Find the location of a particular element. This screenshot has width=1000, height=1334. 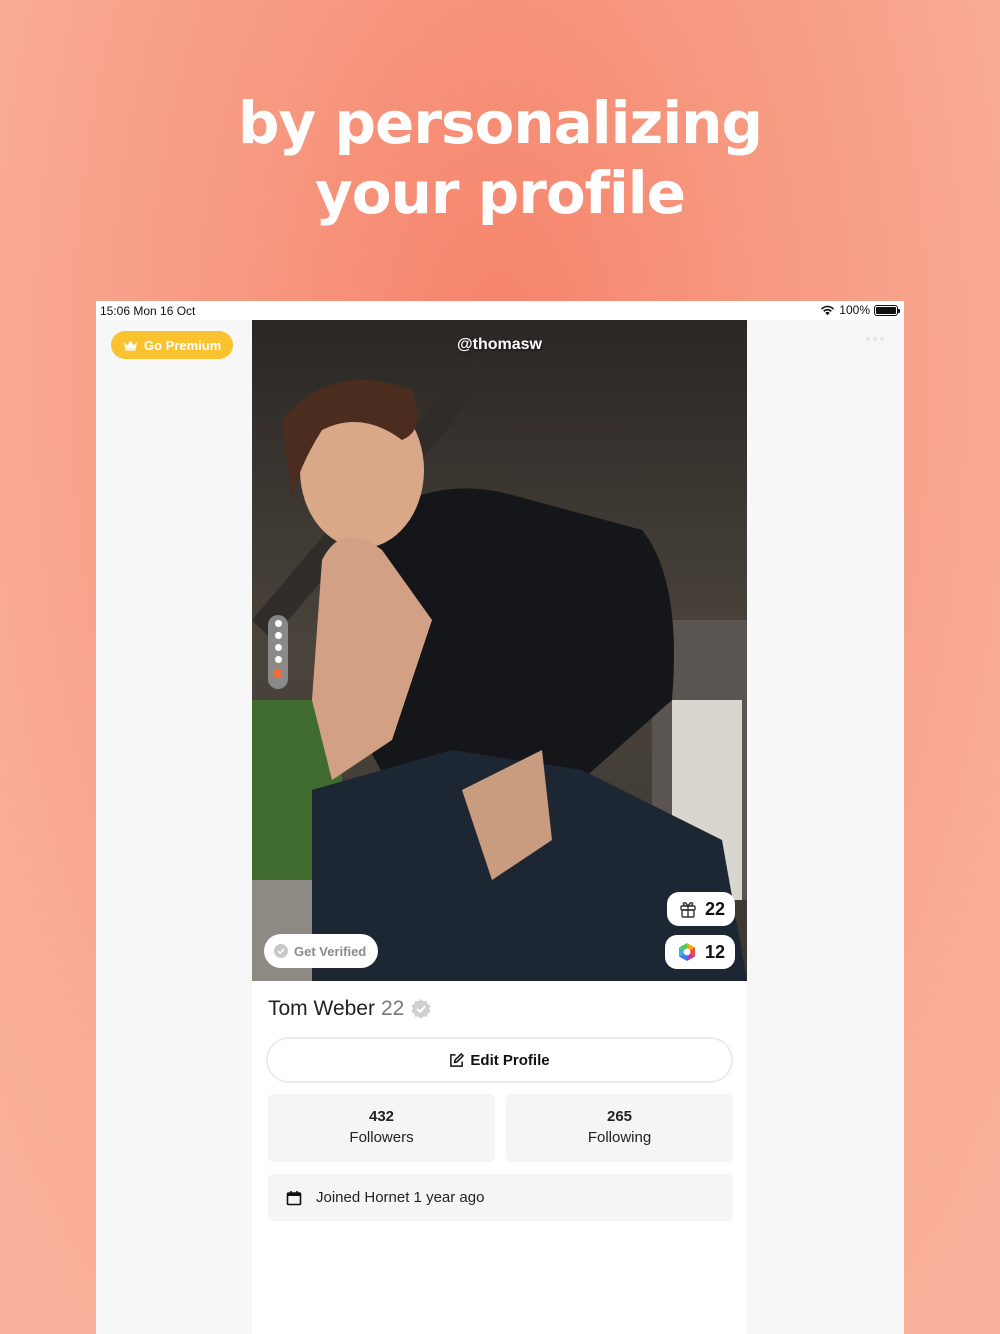

get-verified-button: Get Verified is located at coordinates (321, 951).